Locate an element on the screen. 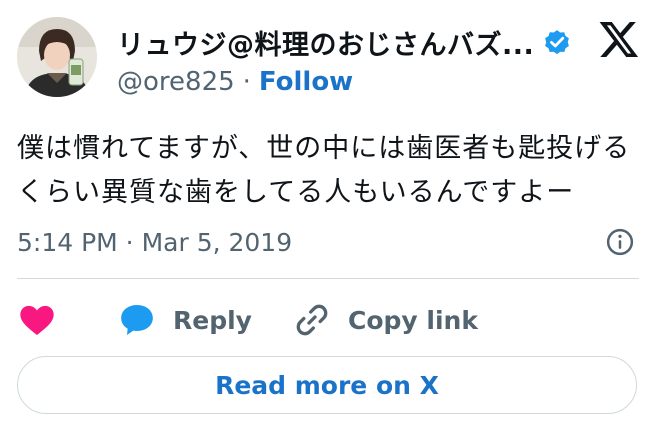 The image size is (664, 434). read-more-label: Read more on X is located at coordinates (327, 385).